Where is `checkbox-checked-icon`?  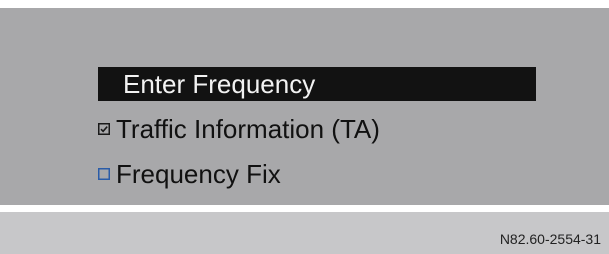 checkbox-checked-icon is located at coordinates (106, 129).